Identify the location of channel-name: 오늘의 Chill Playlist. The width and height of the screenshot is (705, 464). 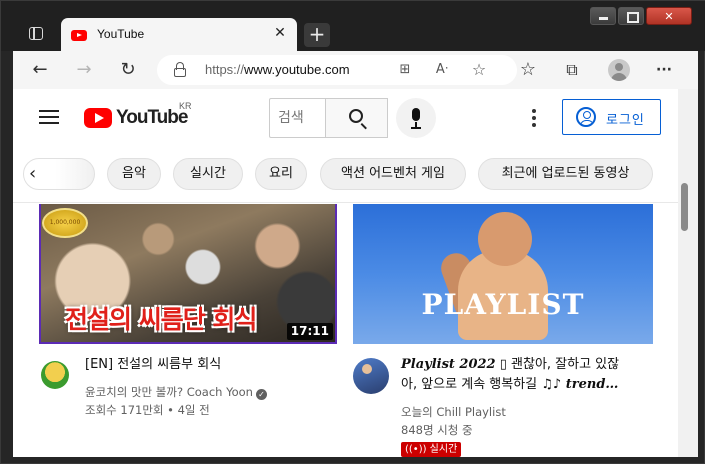
(453, 412).